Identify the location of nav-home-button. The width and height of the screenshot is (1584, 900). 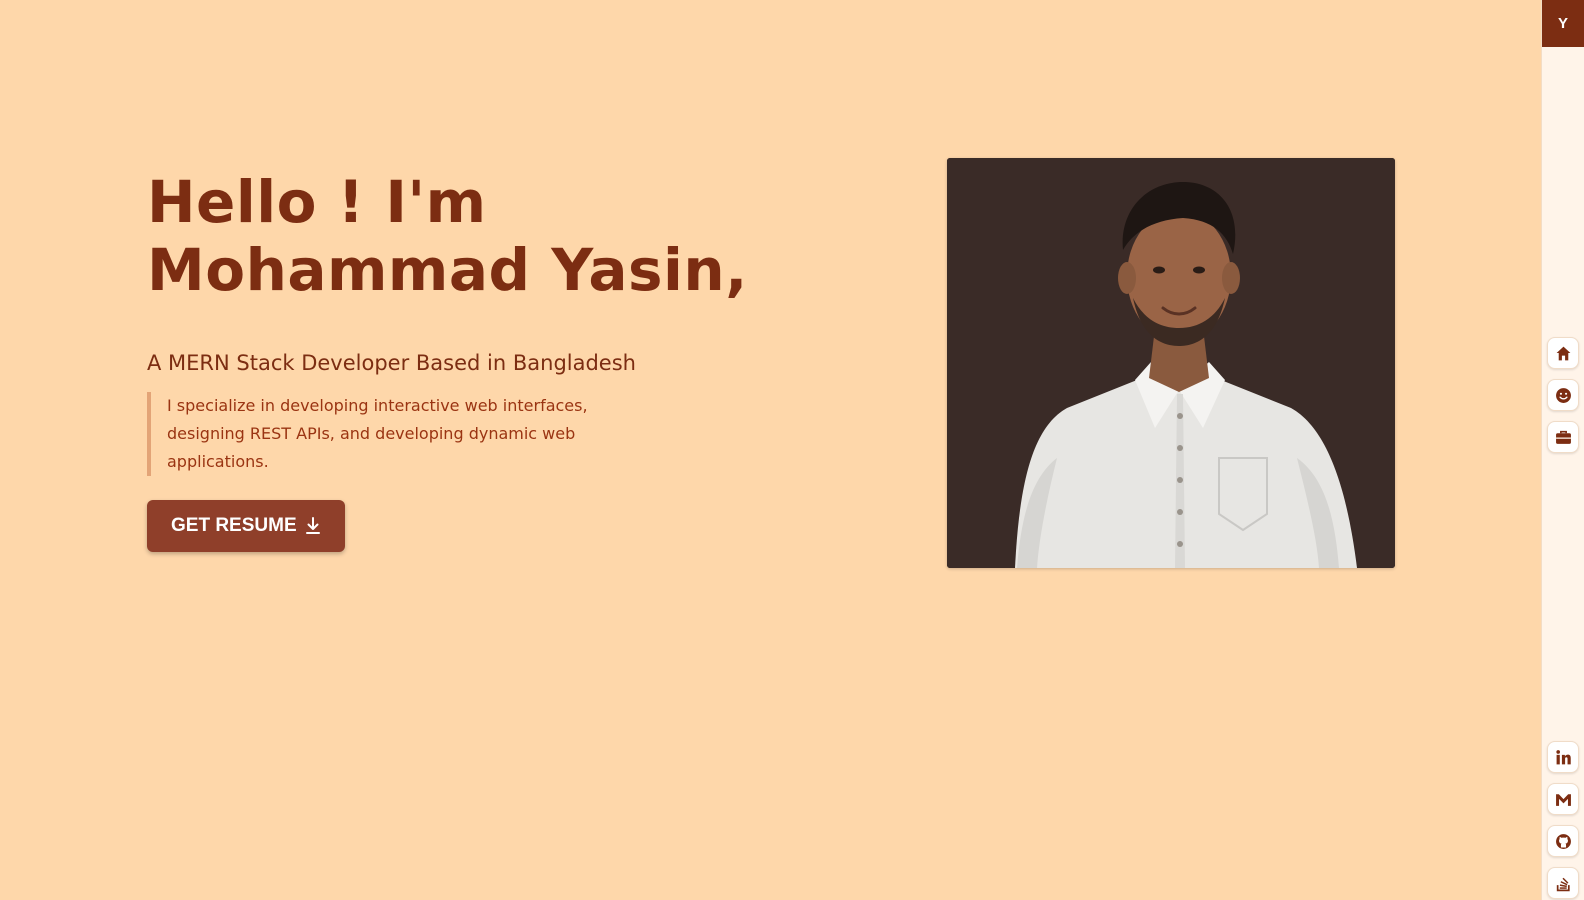
(1563, 353).